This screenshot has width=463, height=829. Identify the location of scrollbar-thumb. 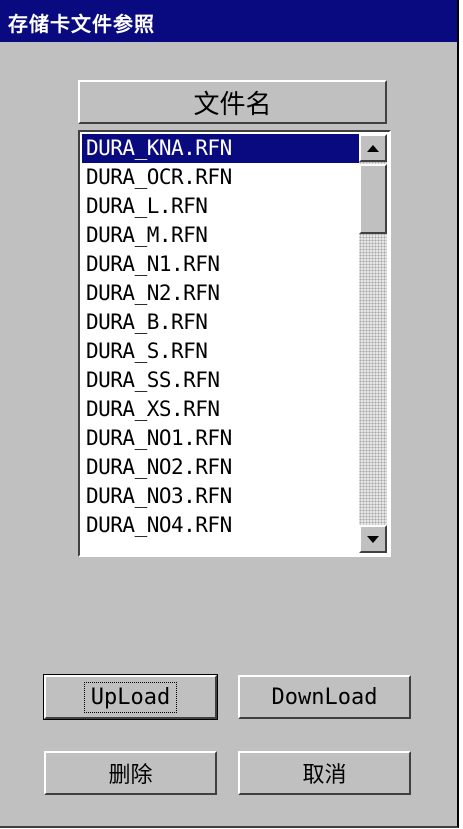
(373, 199).